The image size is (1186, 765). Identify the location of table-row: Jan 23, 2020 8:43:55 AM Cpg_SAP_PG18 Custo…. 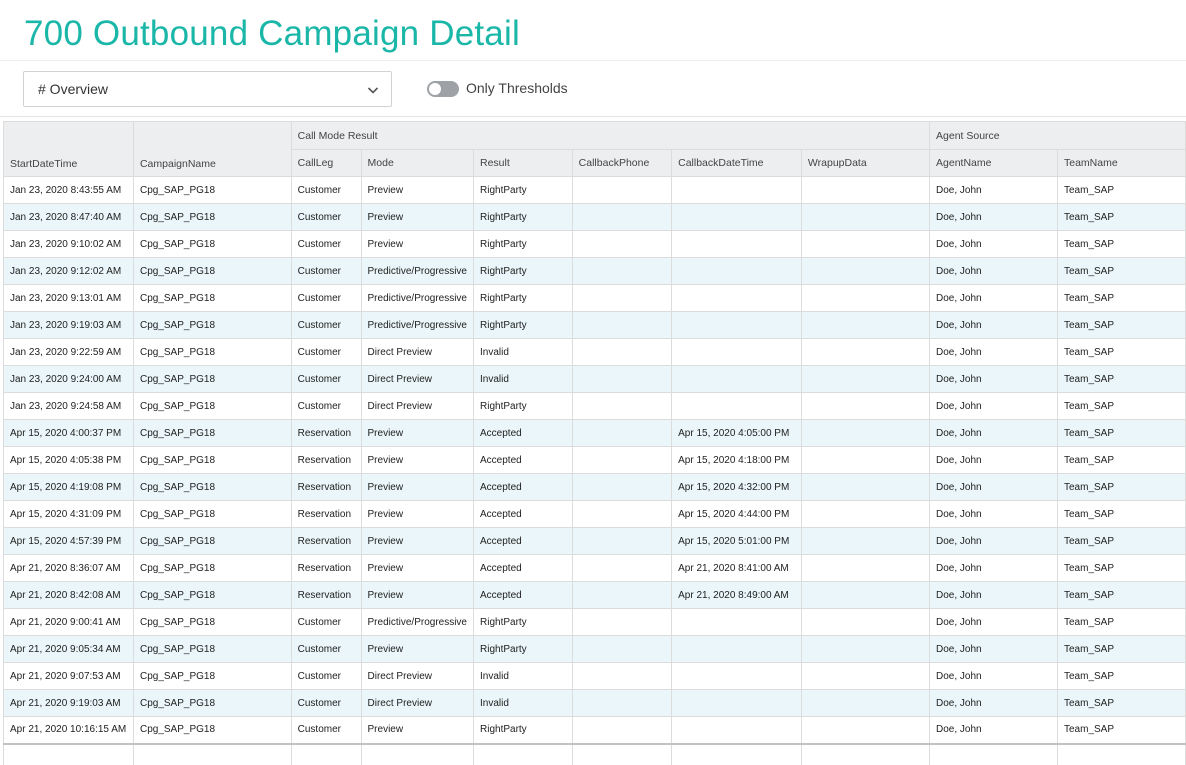
(594, 190).